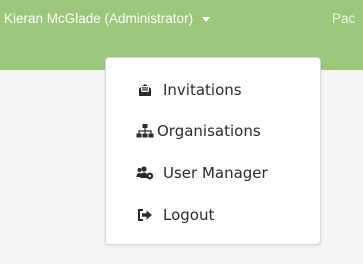 This screenshot has height=264, width=363. I want to click on users-cog-icon, so click(145, 173).